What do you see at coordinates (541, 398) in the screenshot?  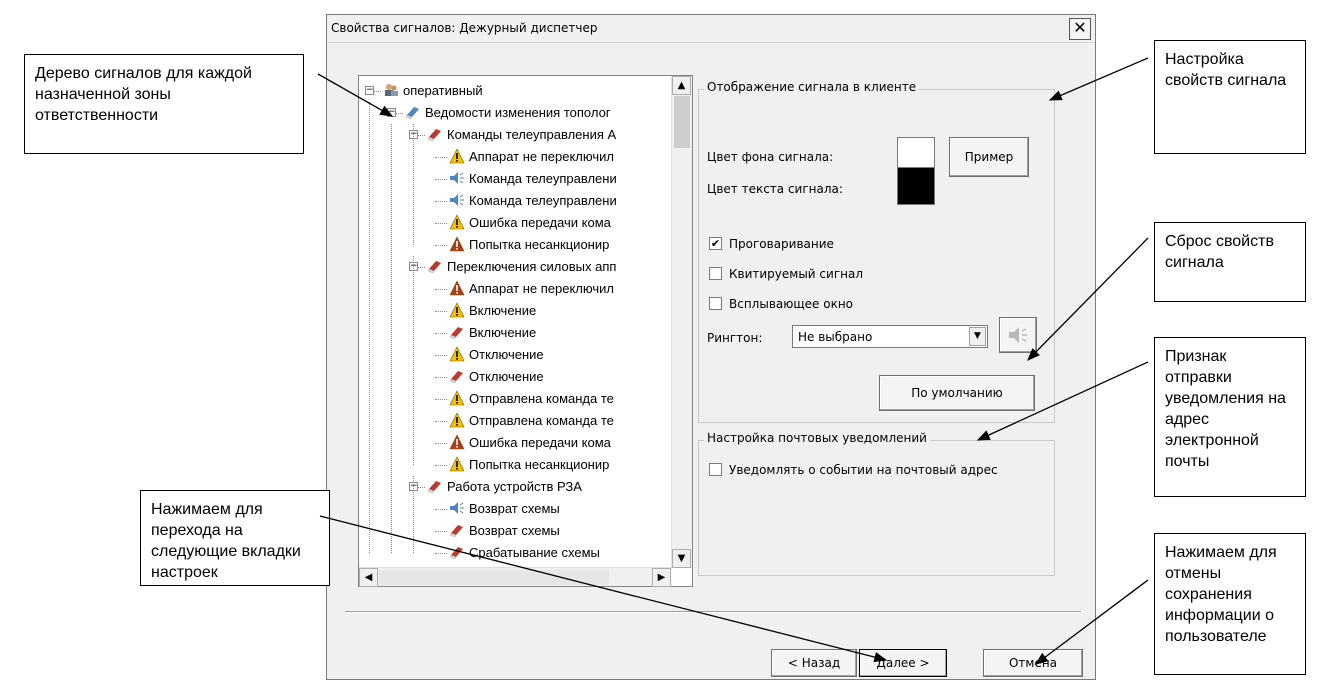 I see `tree-item-label: Отправлена команда те` at bounding box center [541, 398].